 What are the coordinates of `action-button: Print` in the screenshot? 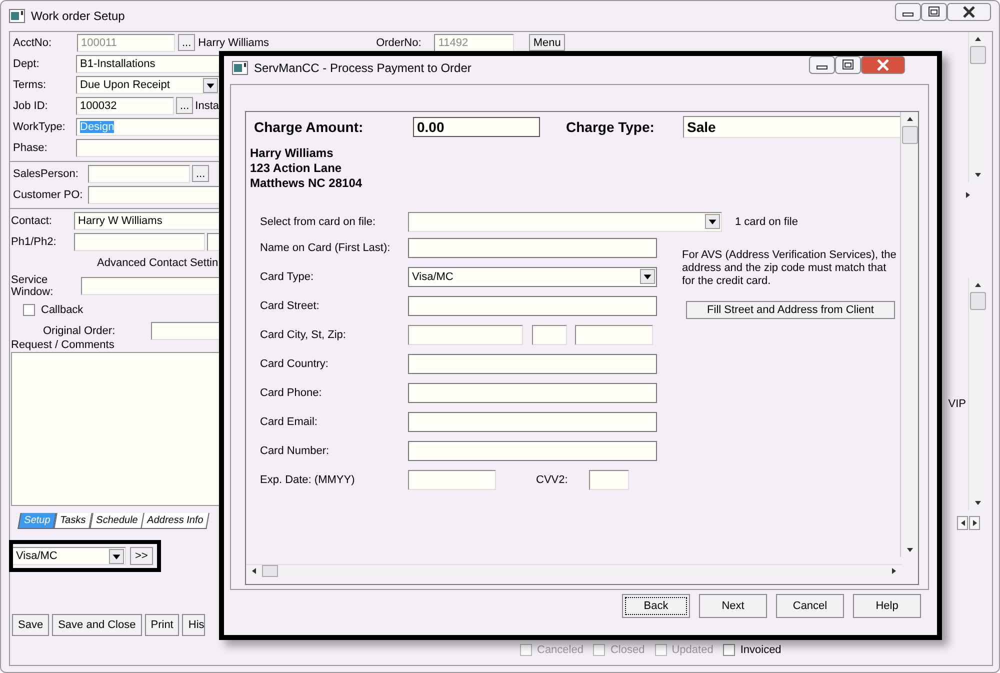 It's located at (162, 625).